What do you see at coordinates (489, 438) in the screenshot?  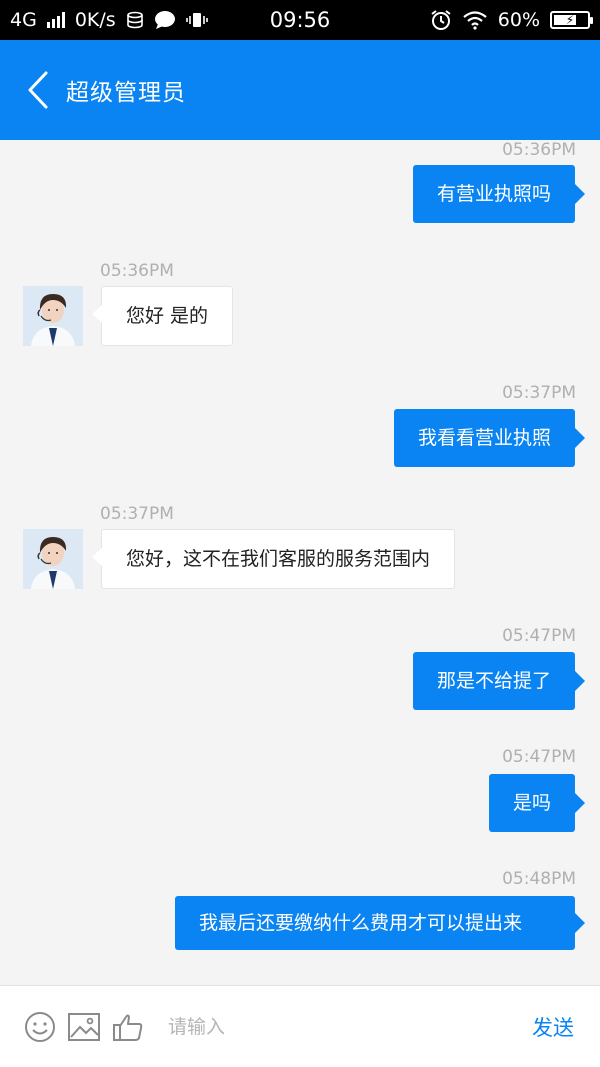 I see `message-bubble: 我看看营业执照` at bounding box center [489, 438].